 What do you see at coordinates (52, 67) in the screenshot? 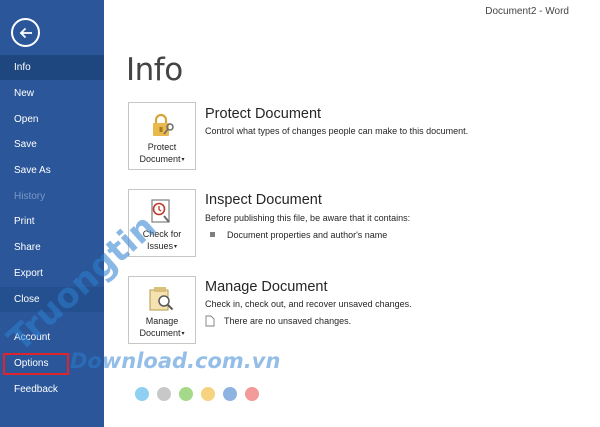
I see `nav-info: Info` at bounding box center [52, 67].